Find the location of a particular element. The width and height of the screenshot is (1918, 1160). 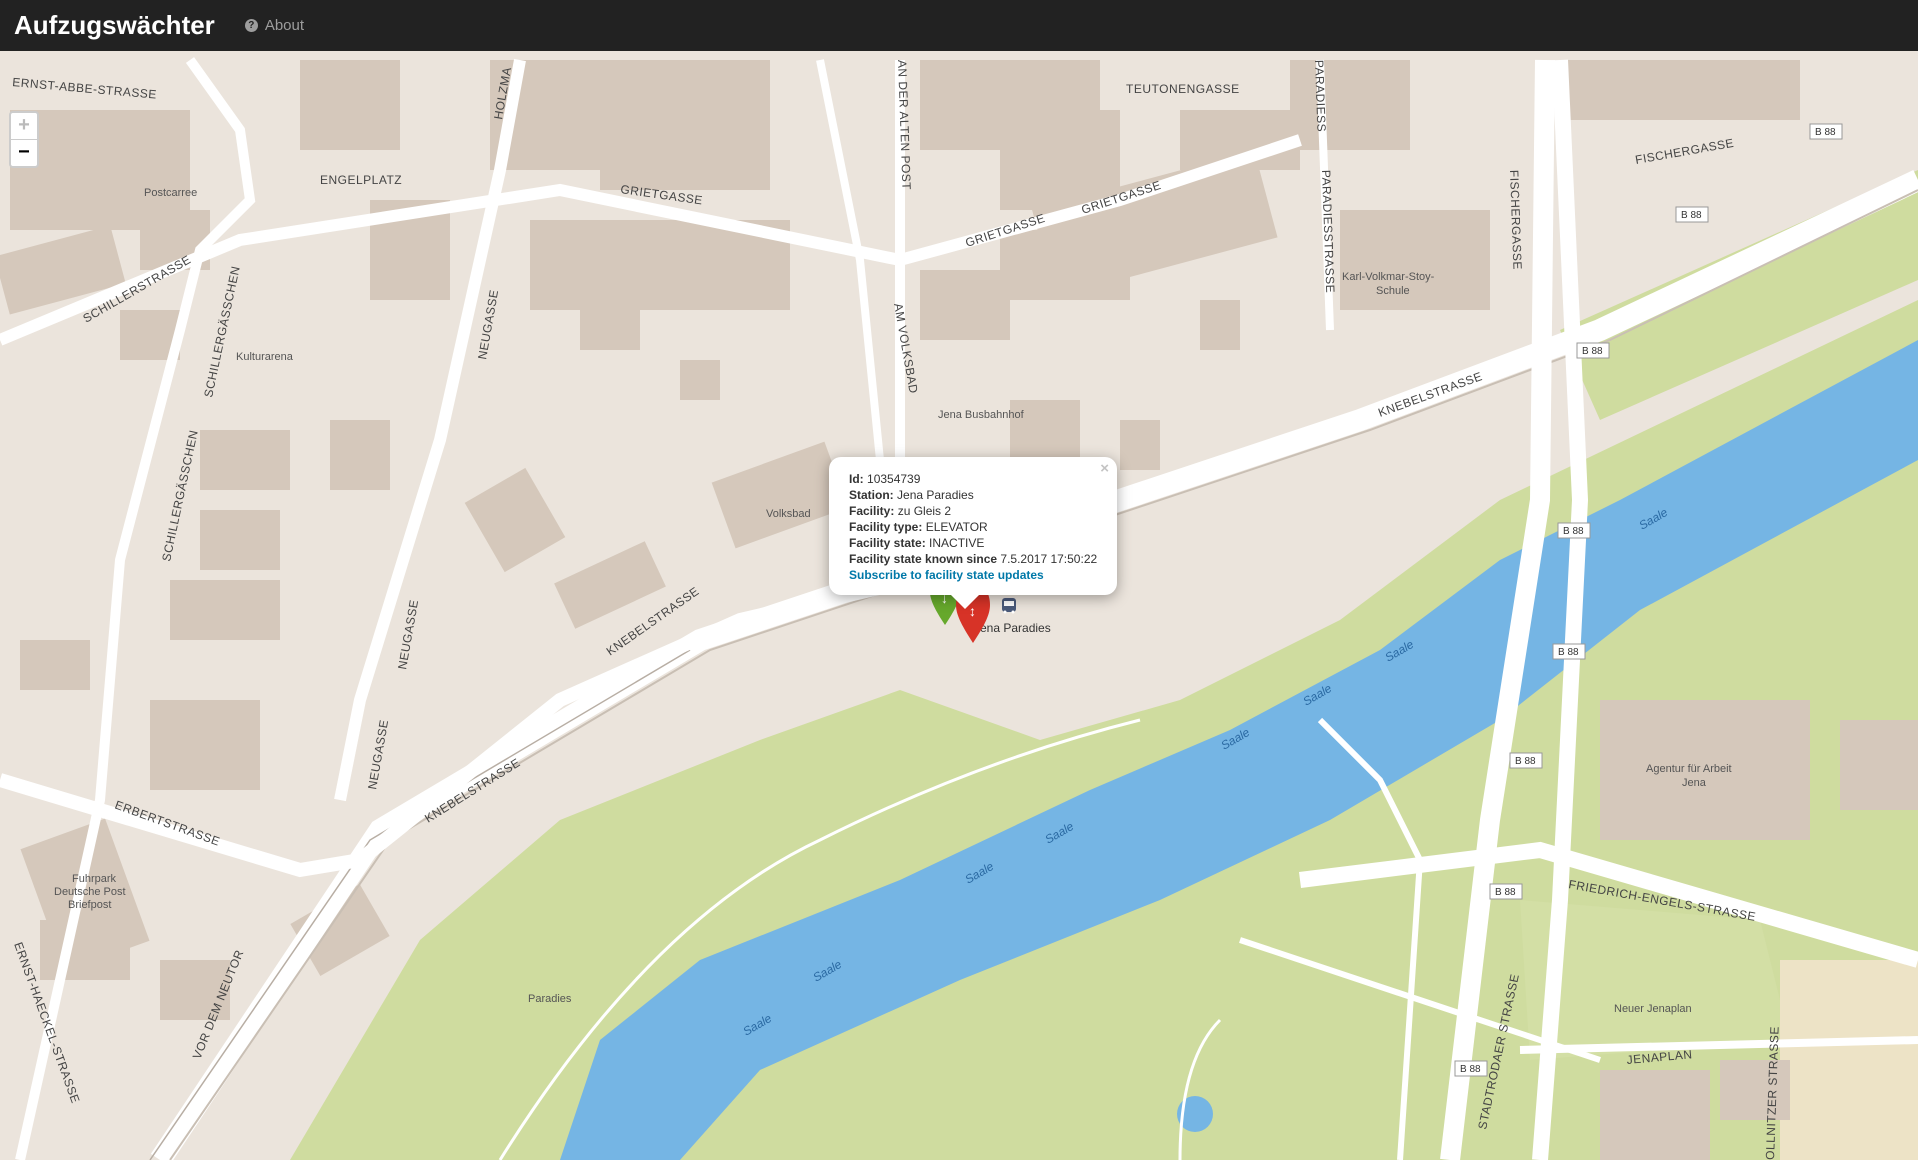

bus-stop-icon is located at coordinates (1009, 606).